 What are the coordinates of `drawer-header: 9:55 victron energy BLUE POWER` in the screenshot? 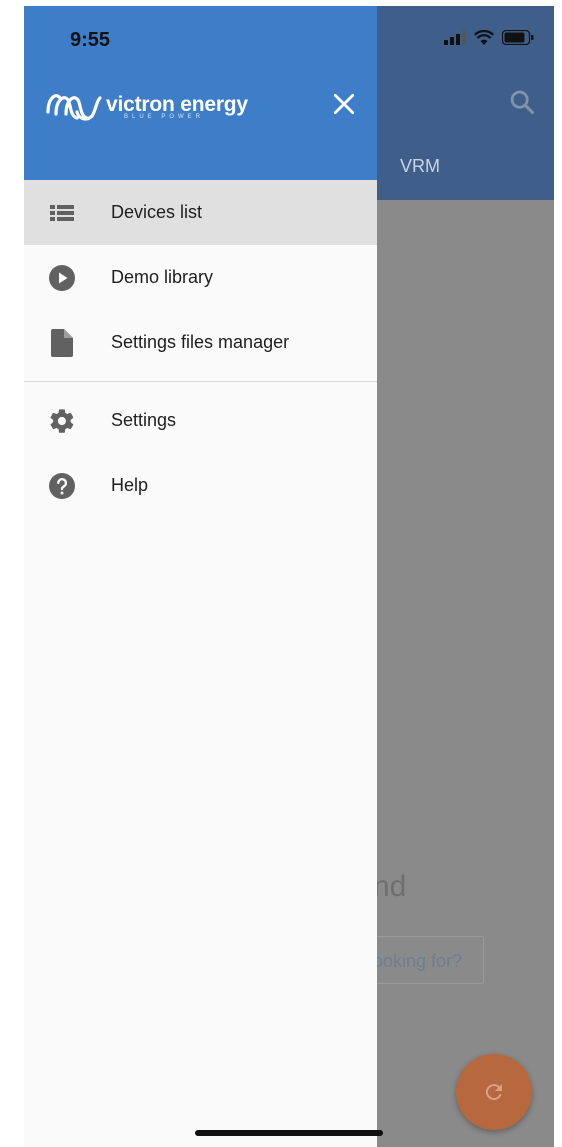 It's located at (200, 93).